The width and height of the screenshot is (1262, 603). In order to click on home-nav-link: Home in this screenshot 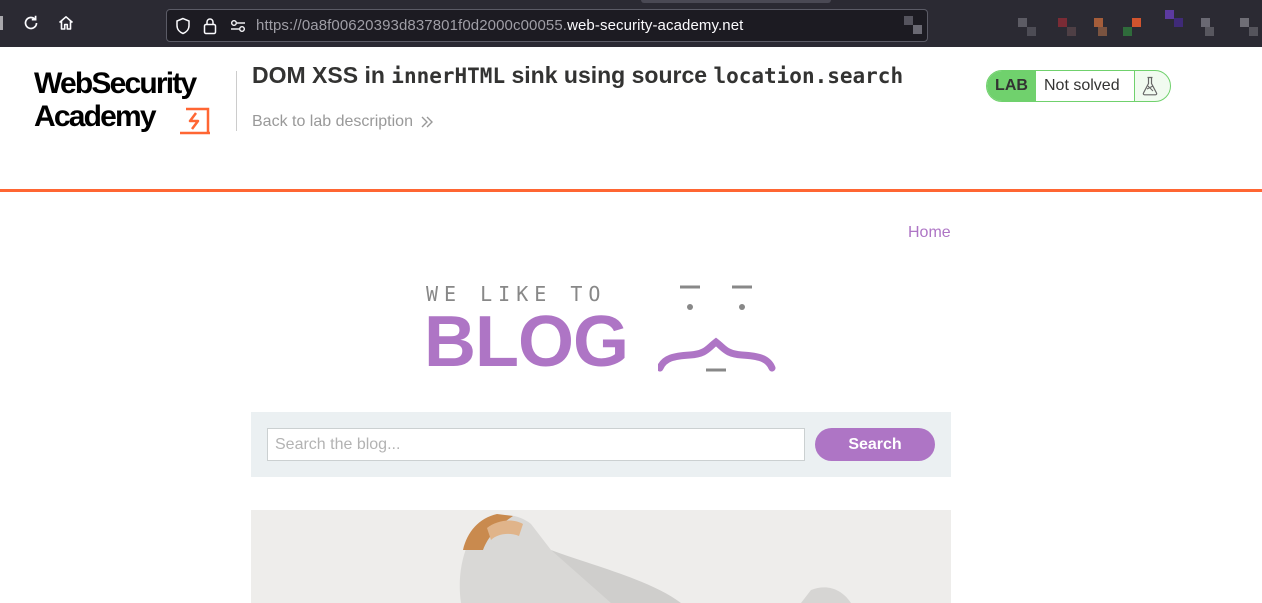, I will do `click(929, 233)`.